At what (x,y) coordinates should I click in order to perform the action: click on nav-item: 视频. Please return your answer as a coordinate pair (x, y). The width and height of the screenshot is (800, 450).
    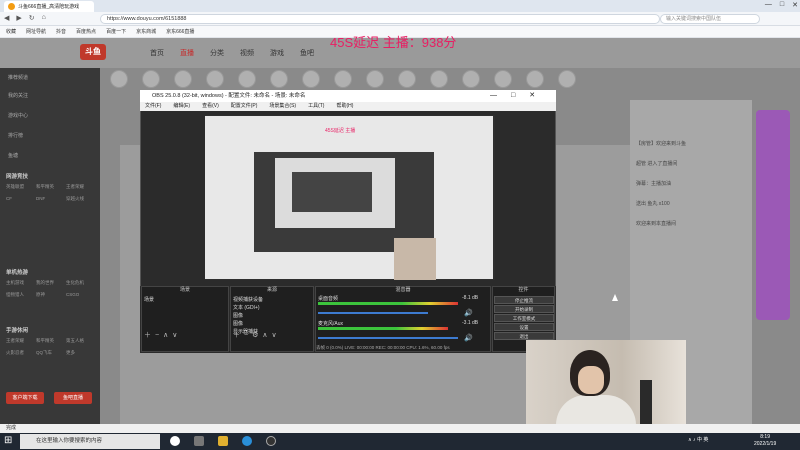
    Looking at the image, I should click on (247, 53).